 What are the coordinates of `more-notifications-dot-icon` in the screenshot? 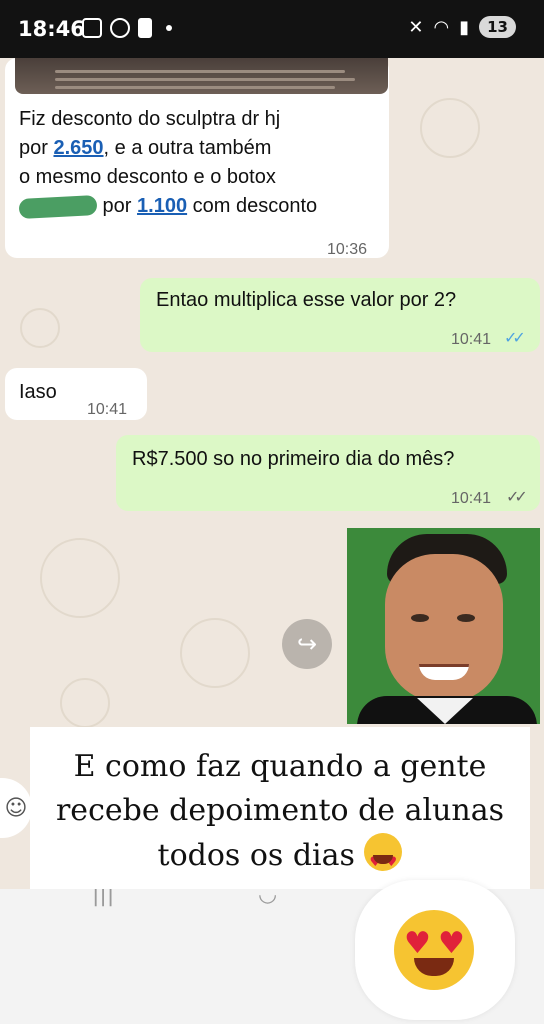 It's located at (169, 28).